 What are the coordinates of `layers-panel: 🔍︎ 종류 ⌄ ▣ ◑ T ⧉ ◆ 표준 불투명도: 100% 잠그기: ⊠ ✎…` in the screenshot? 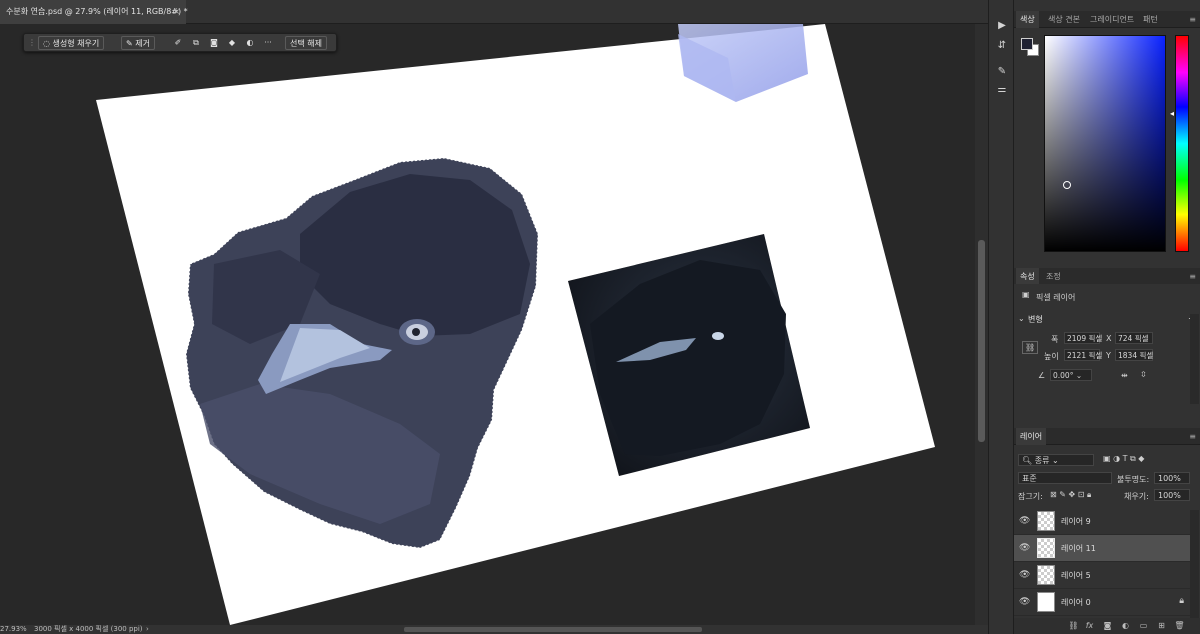 It's located at (1107, 540).